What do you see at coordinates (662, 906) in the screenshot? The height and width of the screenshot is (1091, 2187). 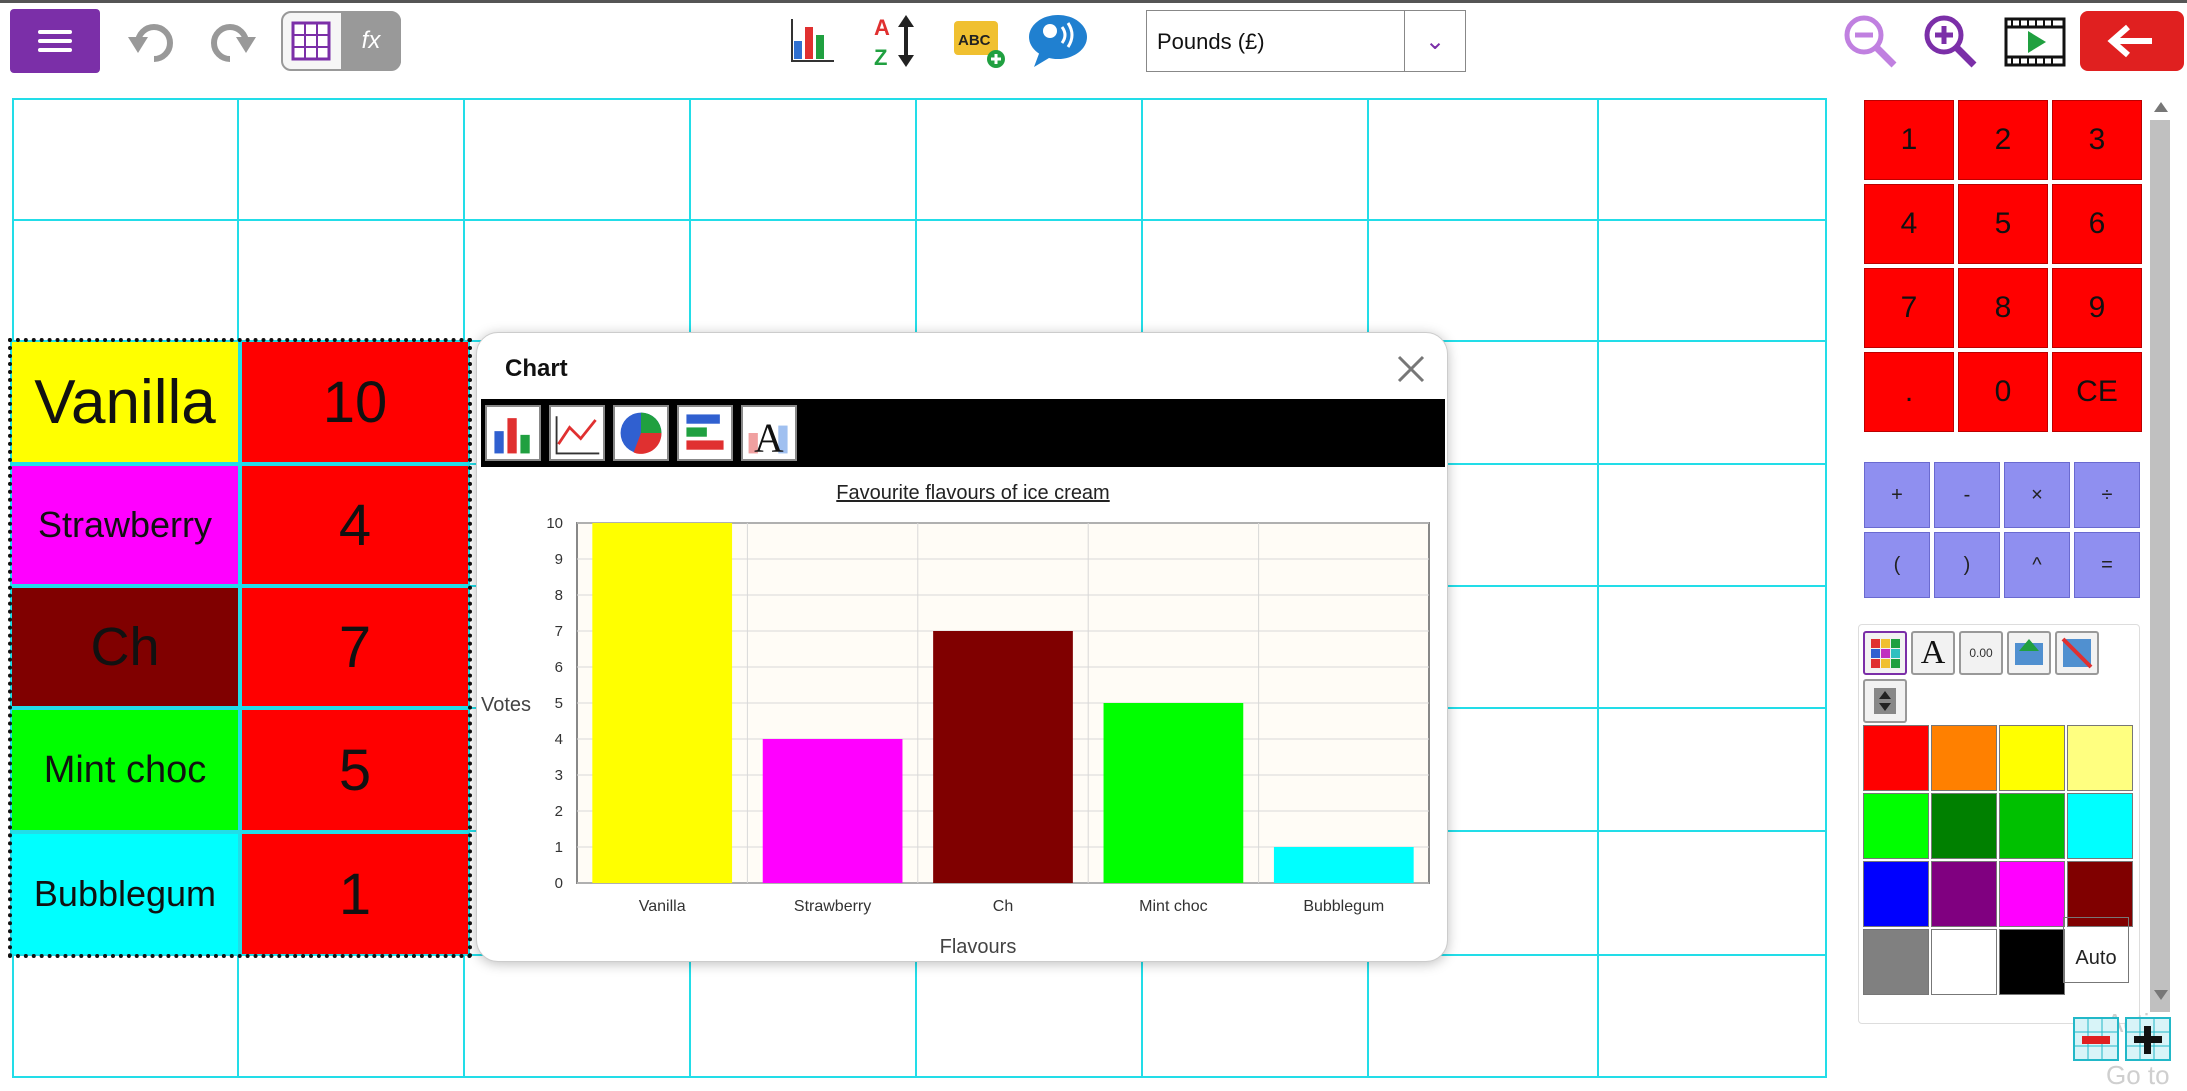 I see `x-tick-label: Vanilla` at bounding box center [662, 906].